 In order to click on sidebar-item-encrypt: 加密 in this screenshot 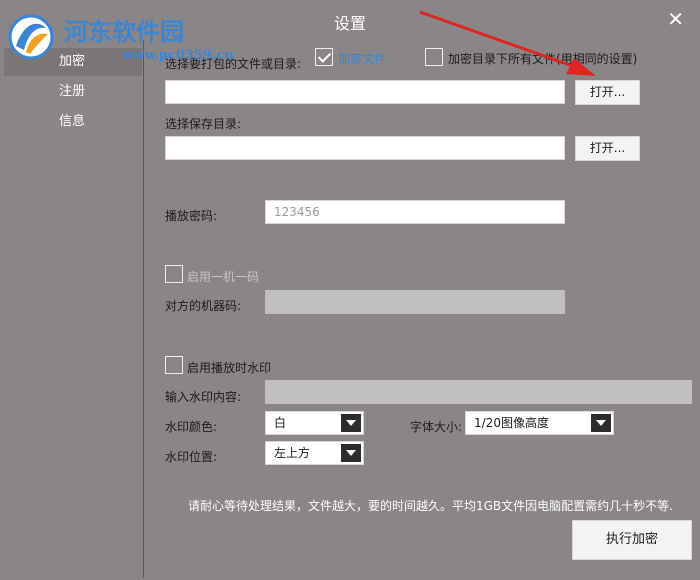, I will do `click(73, 62)`.